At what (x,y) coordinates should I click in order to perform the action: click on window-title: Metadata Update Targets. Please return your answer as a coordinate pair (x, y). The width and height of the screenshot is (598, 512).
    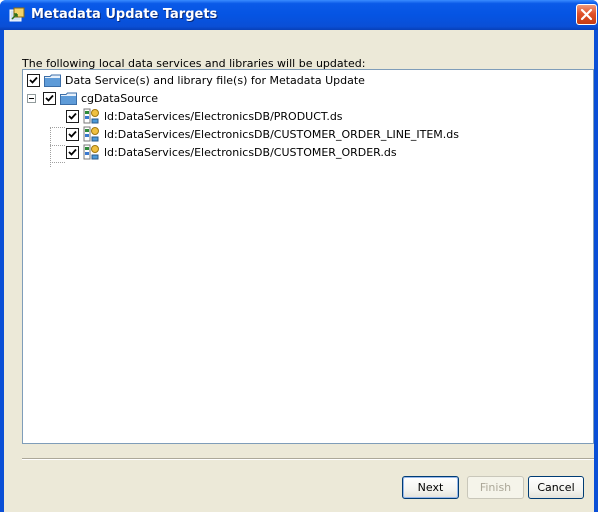
    Looking at the image, I should click on (124, 14).